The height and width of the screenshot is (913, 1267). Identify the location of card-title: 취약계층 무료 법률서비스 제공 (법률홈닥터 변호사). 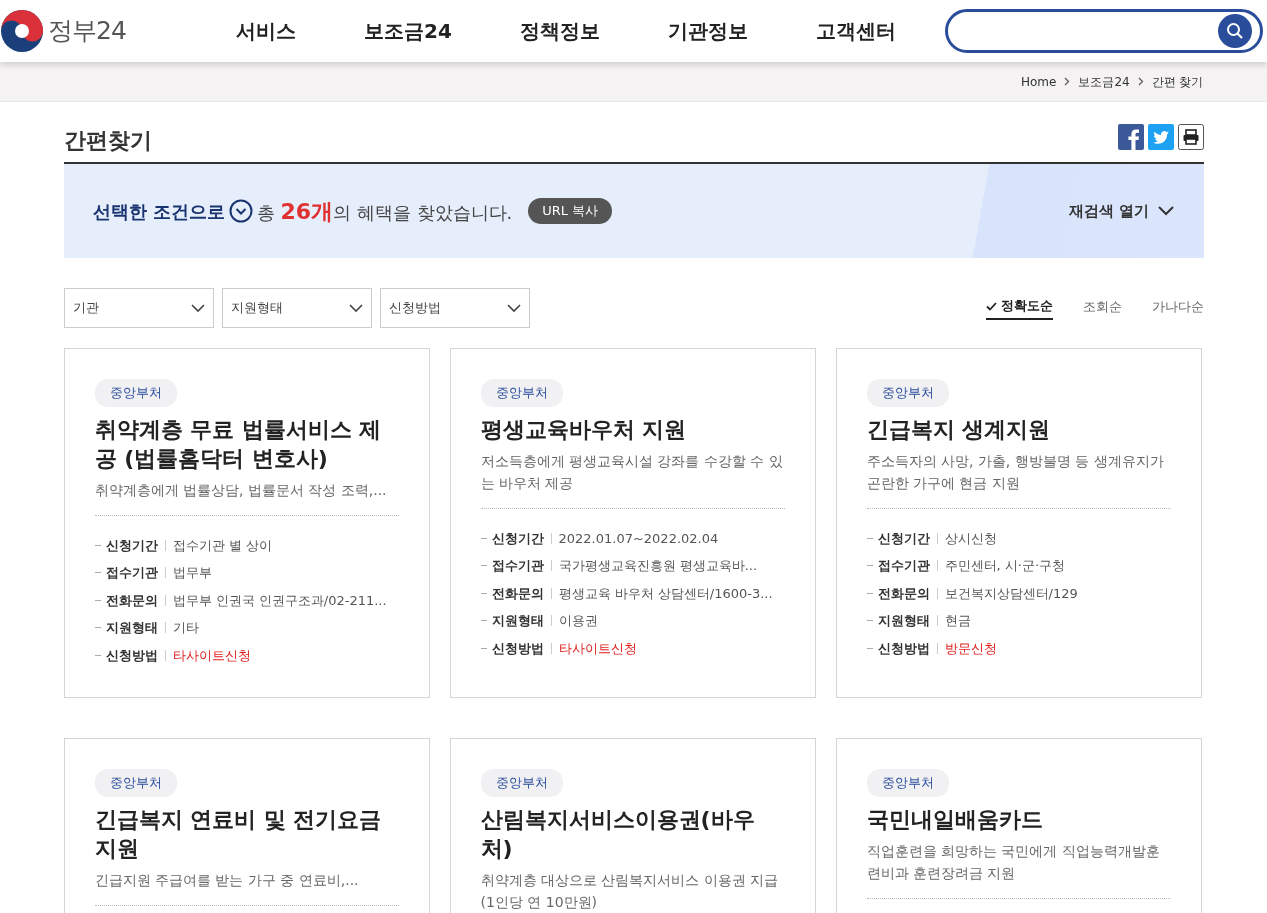
(246, 443).